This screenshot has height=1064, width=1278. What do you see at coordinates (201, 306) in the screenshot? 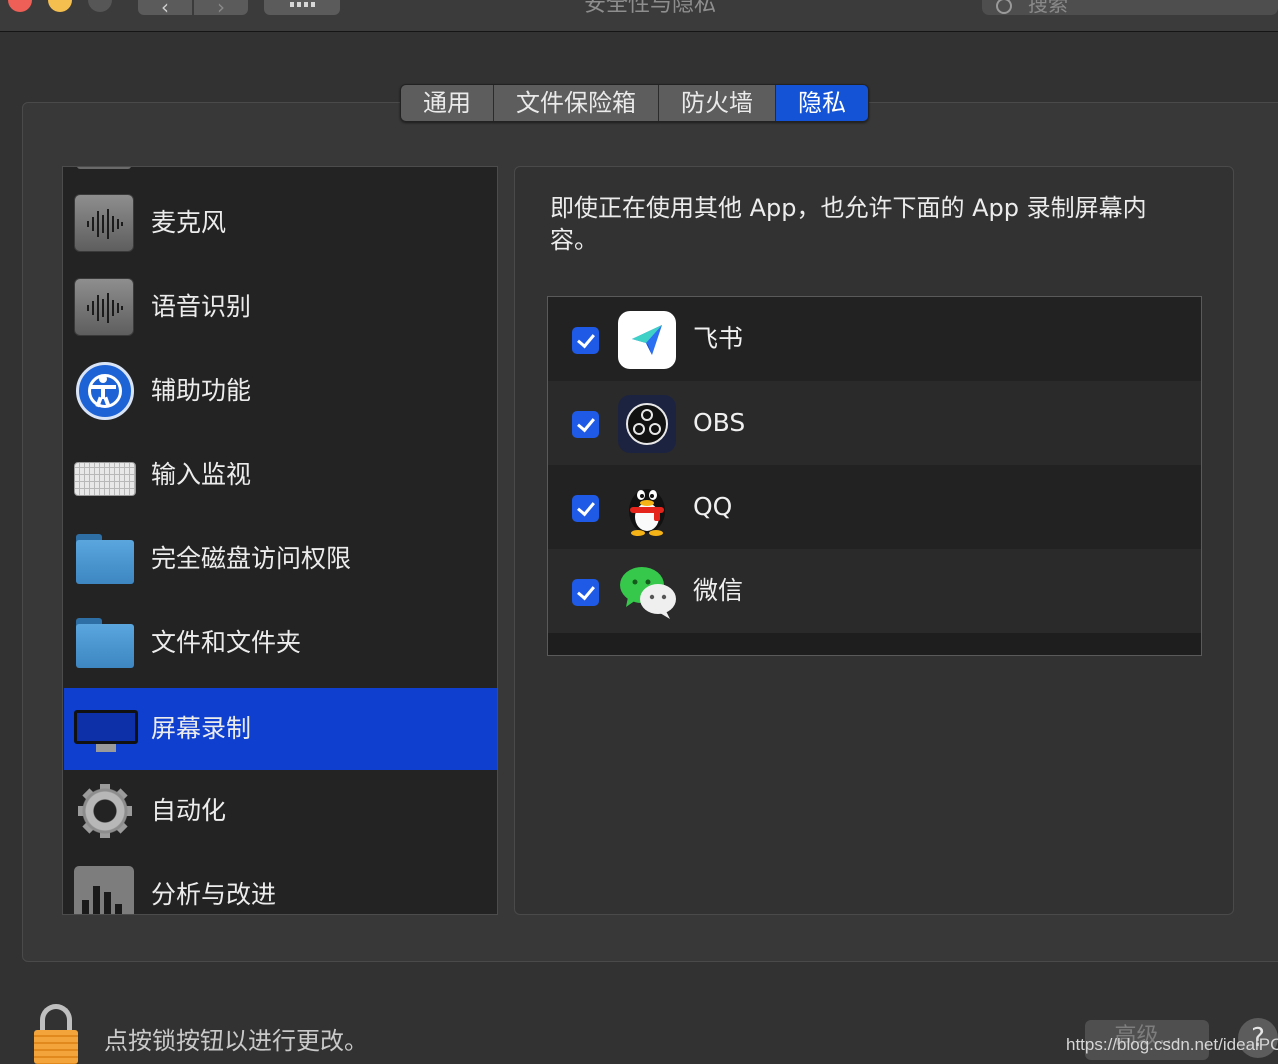
I see `sidebar-item-label: 语音识别` at bounding box center [201, 306].